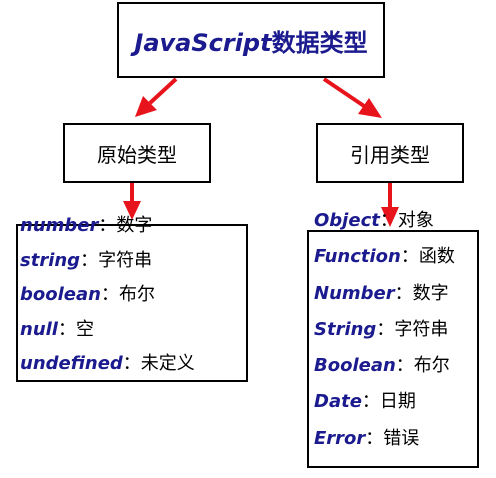 The height and width of the screenshot is (478, 496). Describe the element at coordinates (59, 225) in the screenshot. I see `type-term: number` at that location.